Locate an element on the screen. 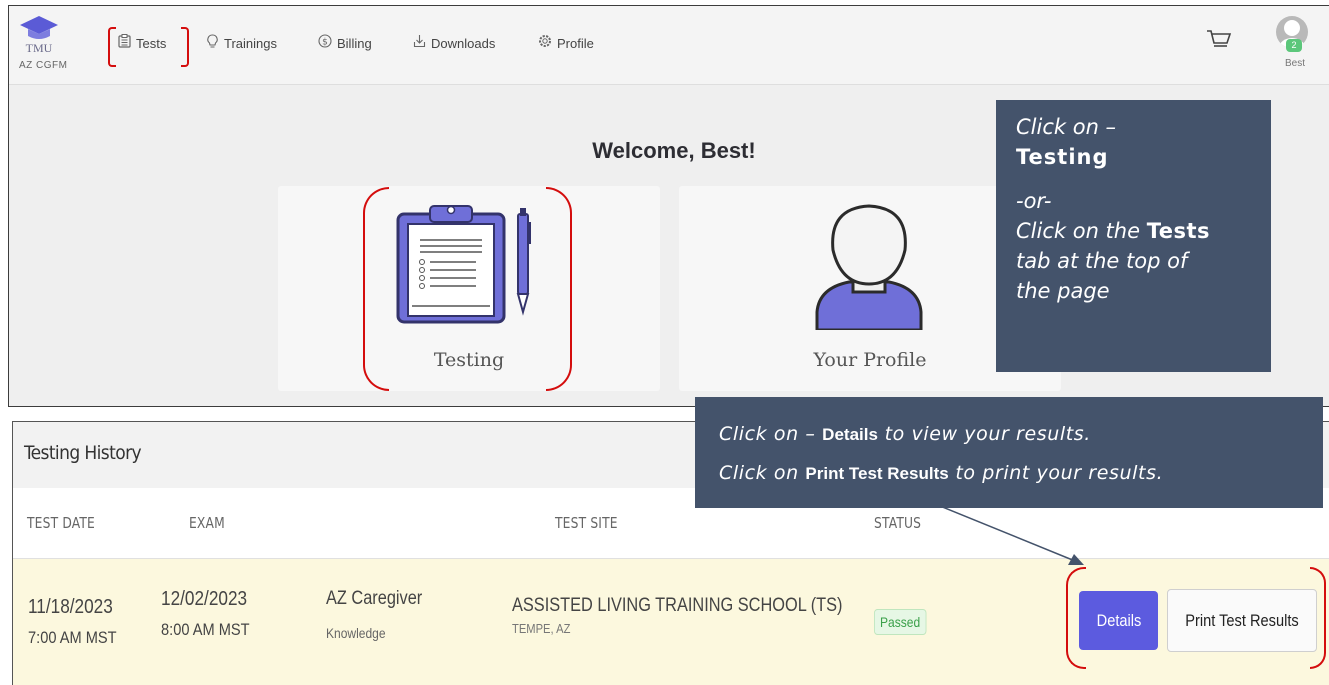 The height and width of the screenshot is (685, 1329). clipboard-pen-icon is located at coordinates (463, 264).